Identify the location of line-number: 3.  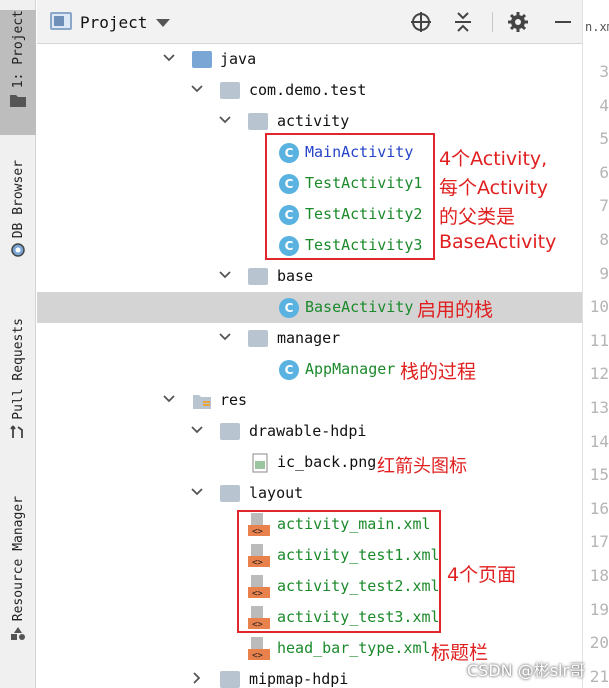
(604, 71).